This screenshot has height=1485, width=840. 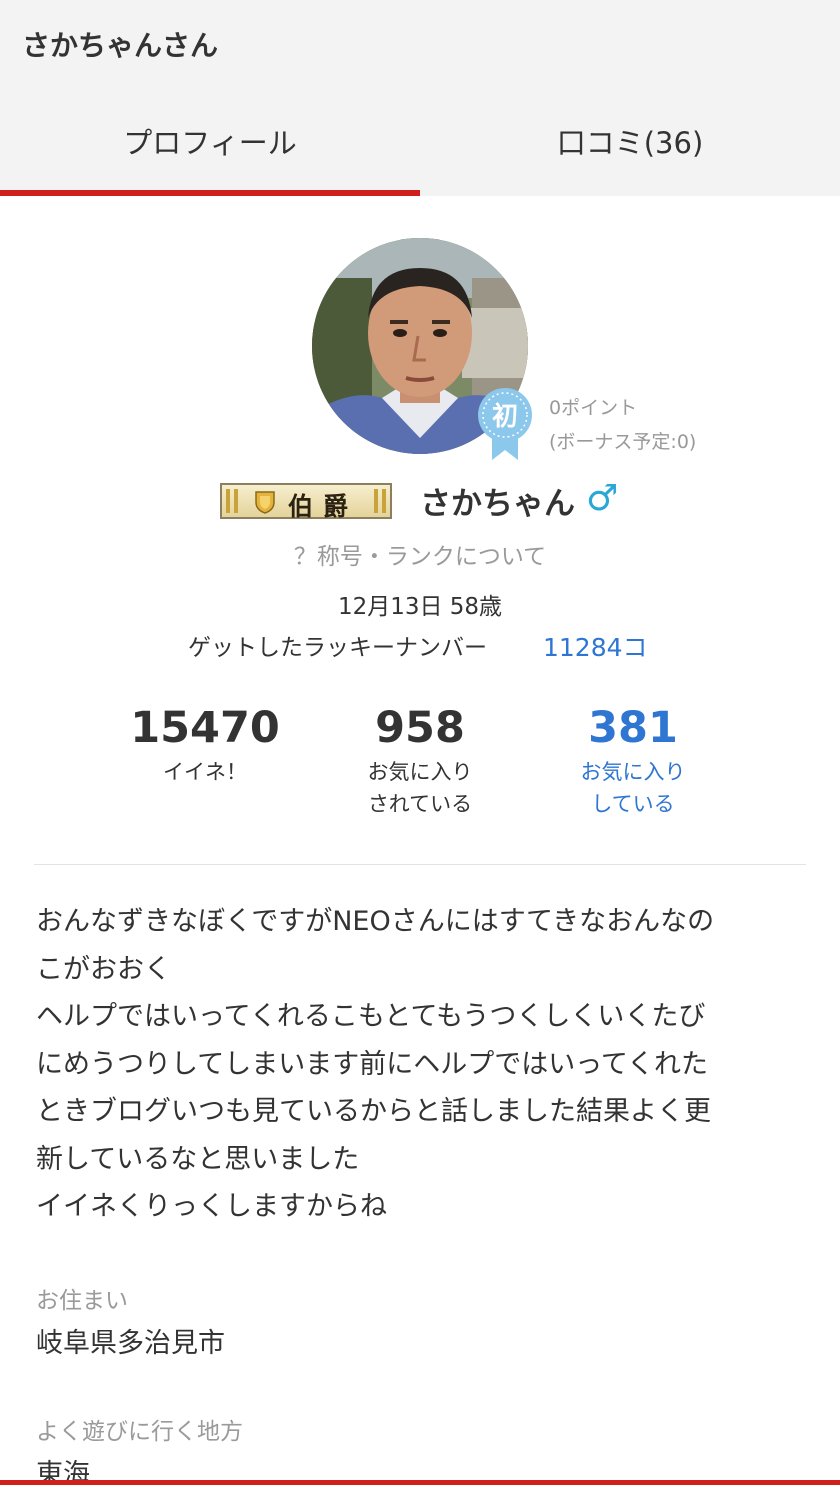 What do you see at coordinates (103, 969) in the screenshot?
I see `bio-line: こがおおく` at bounding box center [103, 969].